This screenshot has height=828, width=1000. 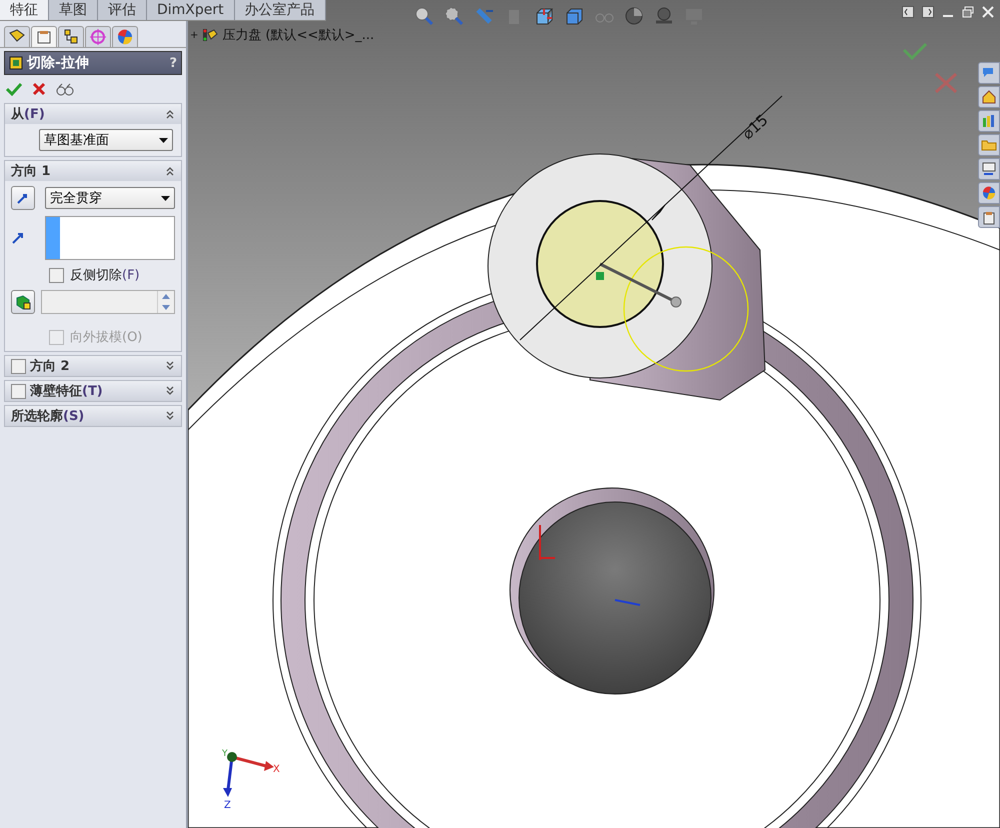 I want to click on group-title: 方向 2, so click(x=50, y=366).